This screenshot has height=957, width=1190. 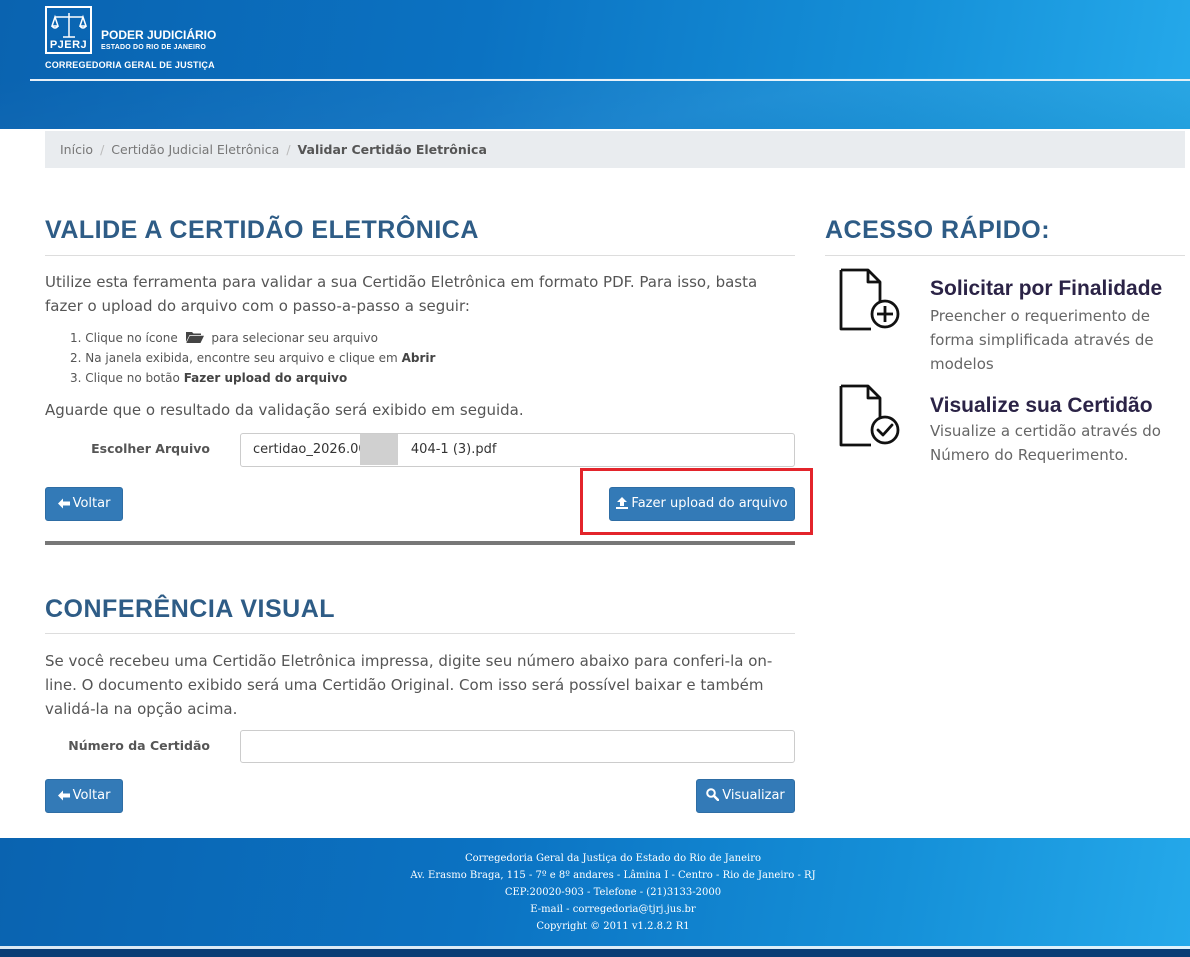 I want to click on document-check-icon, so click(x=870, y=416).